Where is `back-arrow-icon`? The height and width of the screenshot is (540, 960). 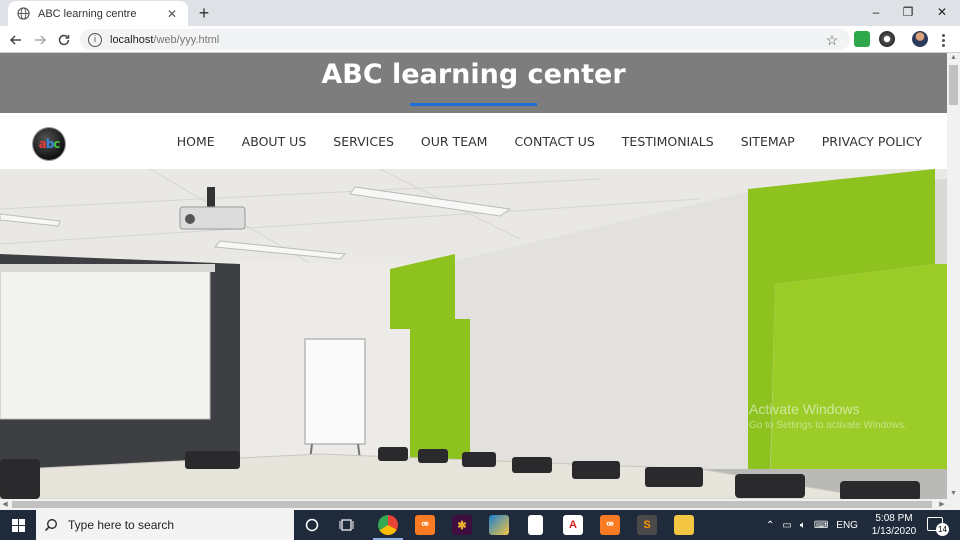 back-arrow-icon is located at coordinates (16, 40).